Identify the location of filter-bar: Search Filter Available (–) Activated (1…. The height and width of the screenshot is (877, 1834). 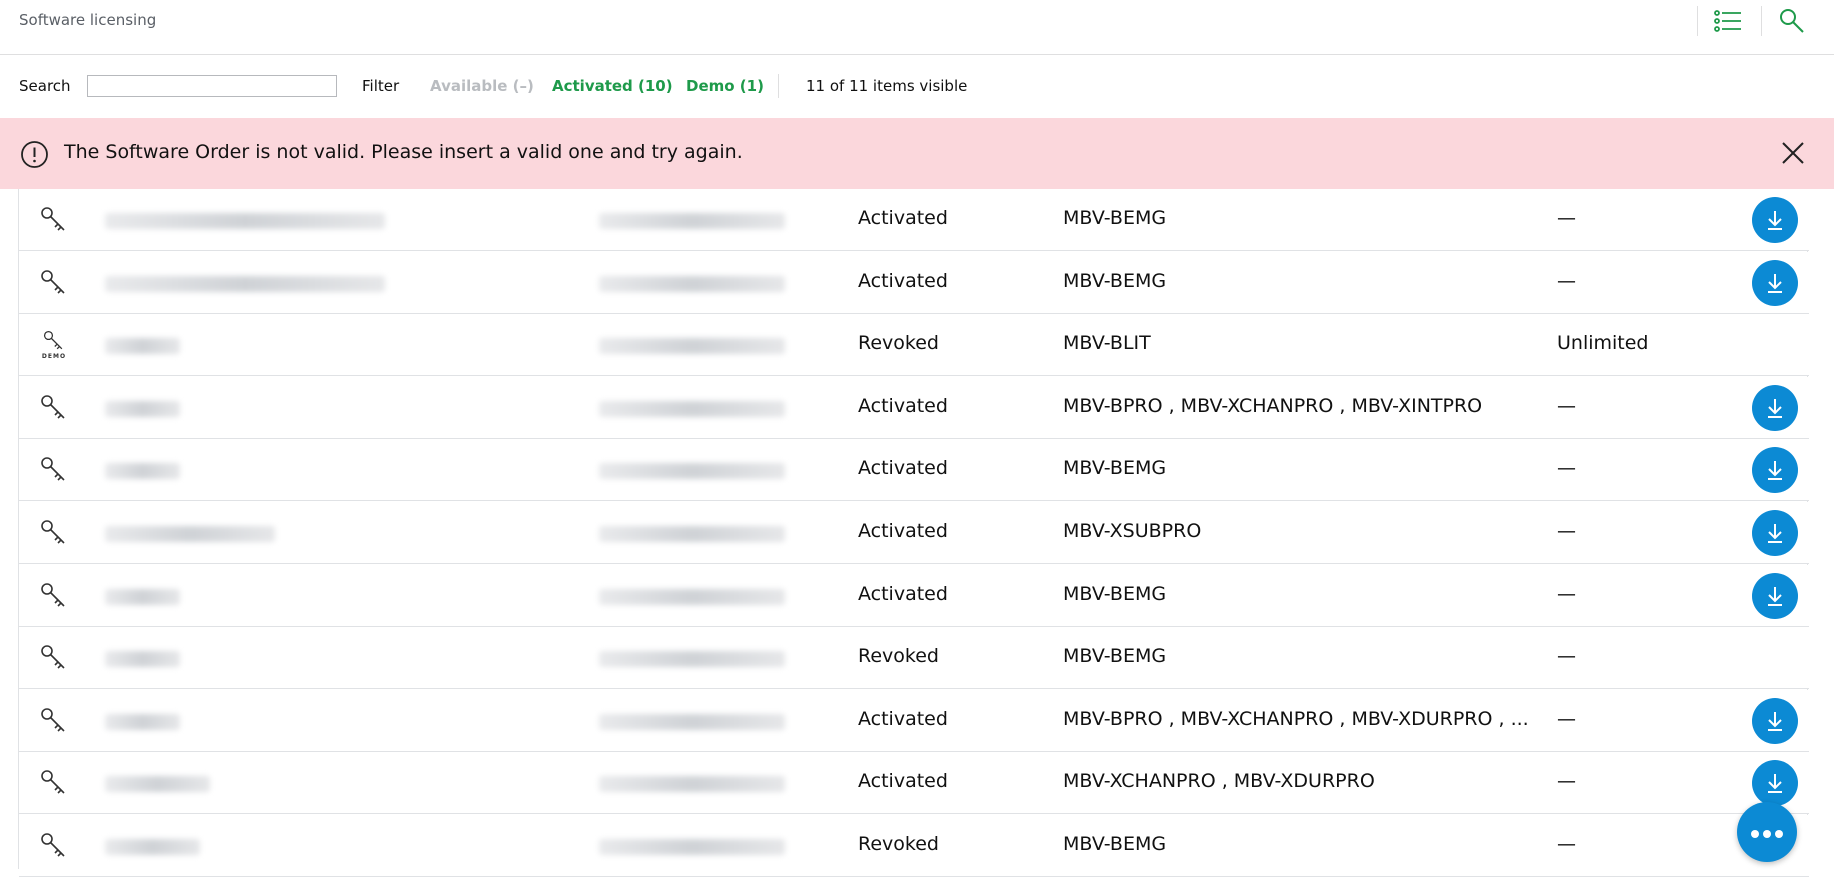
(917, 87).